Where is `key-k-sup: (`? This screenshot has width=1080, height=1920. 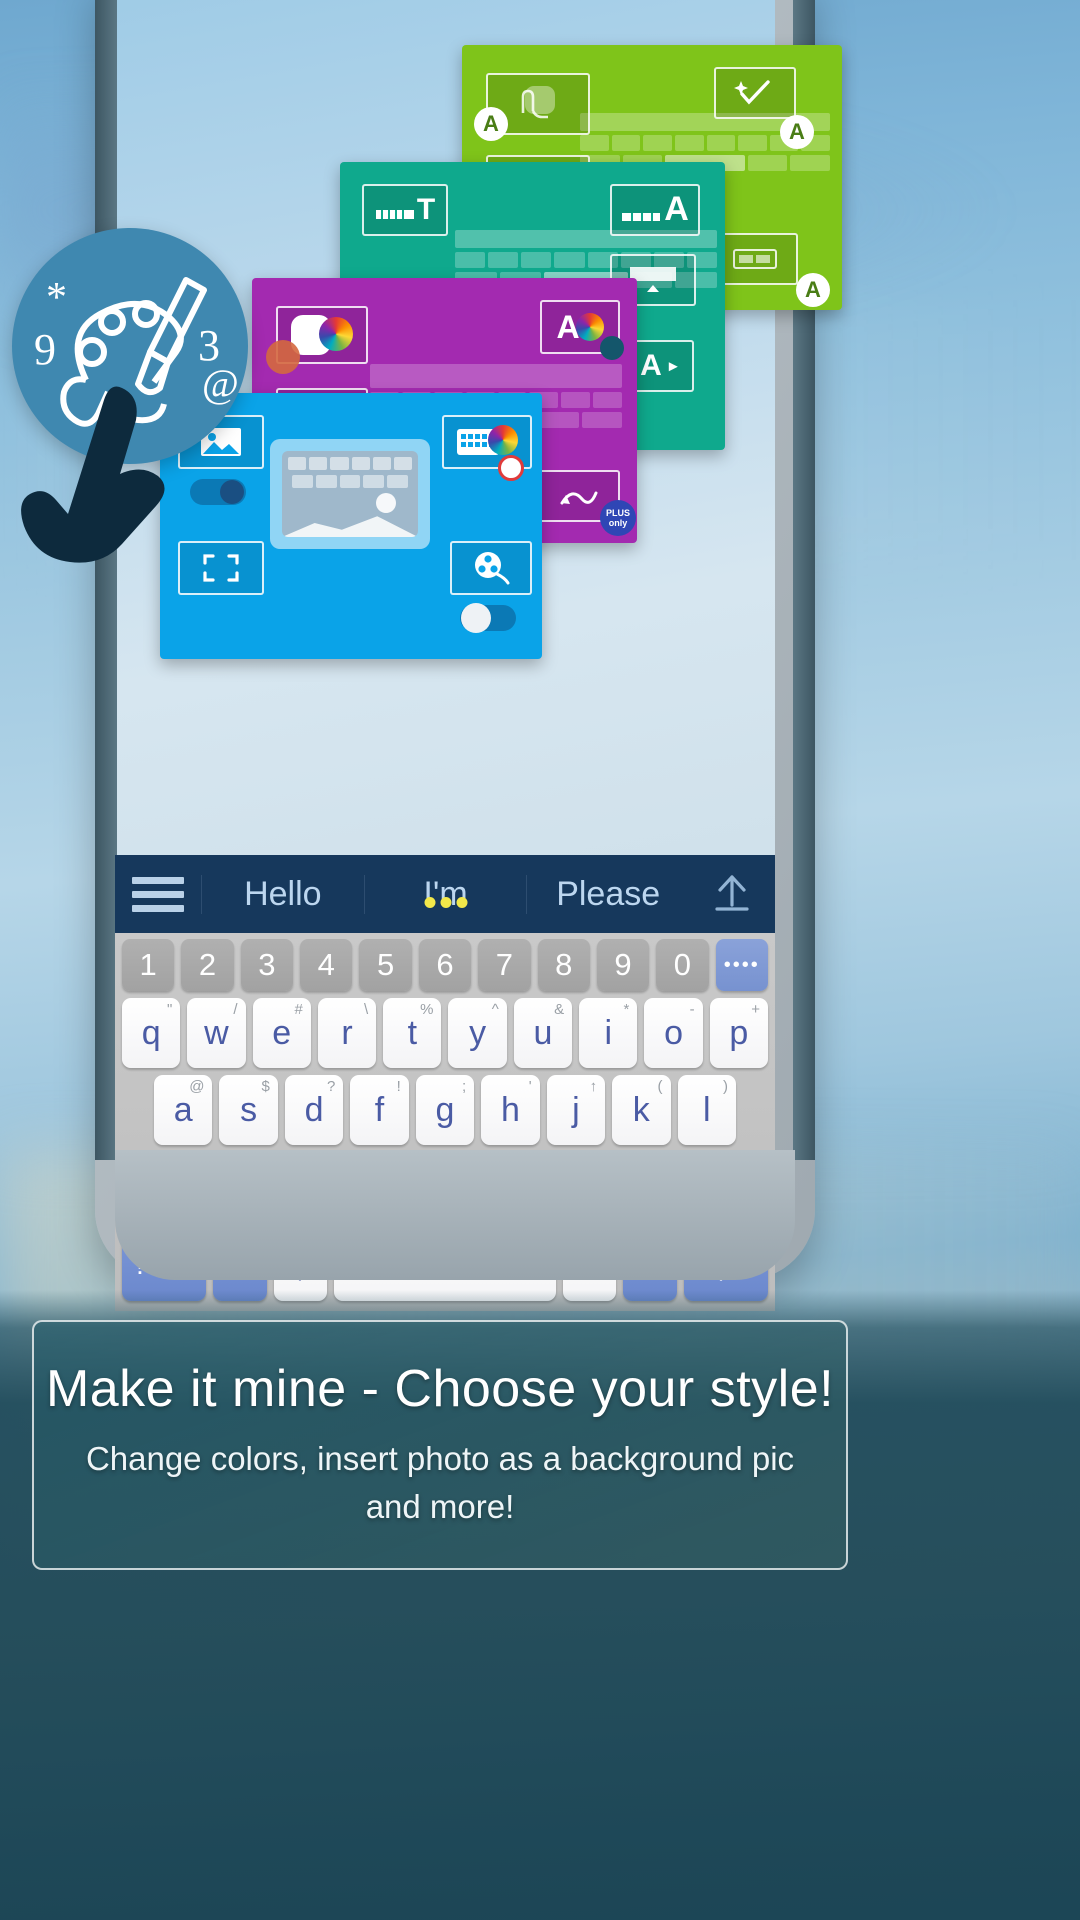 key-k-sup: ( is located at coordinates (660, 1086).